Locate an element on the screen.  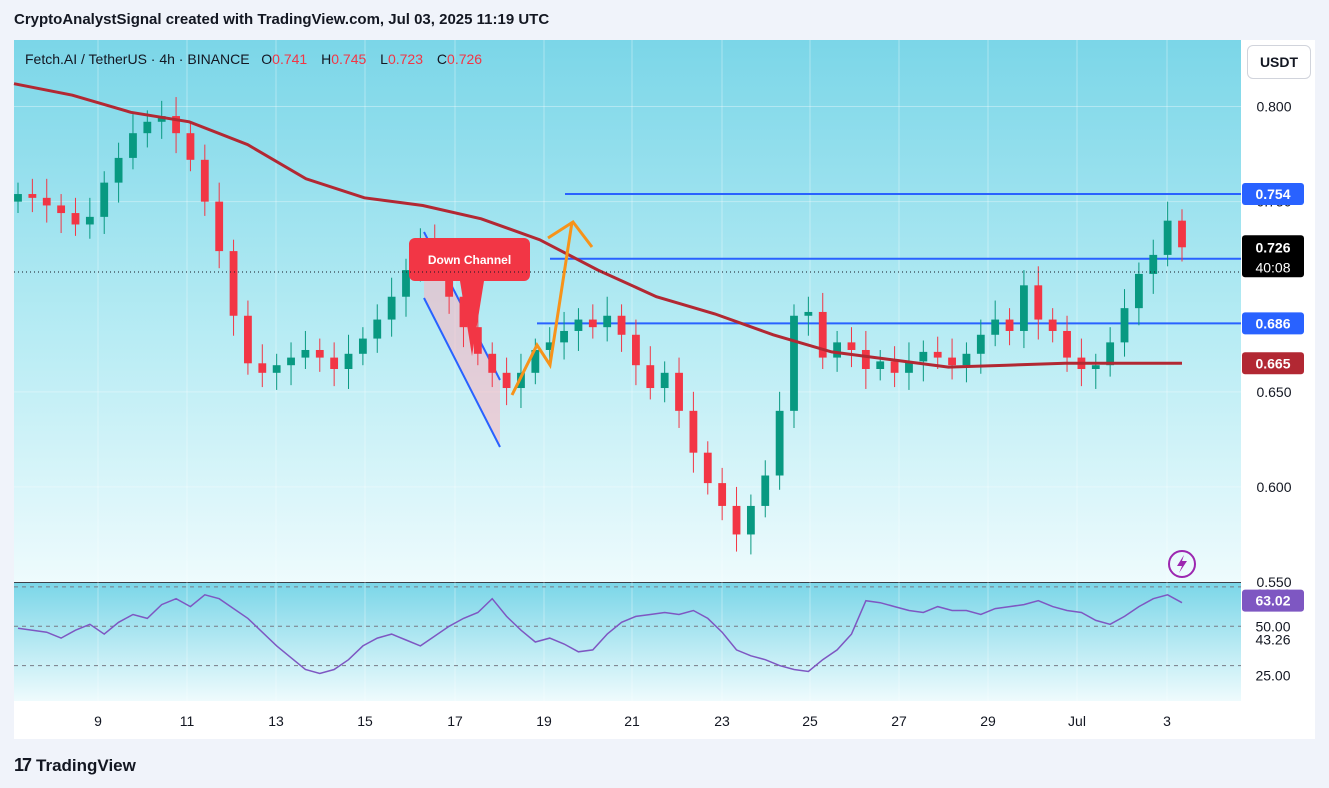
countdown-label: 40:08 is located at coordinates (1272, 267).